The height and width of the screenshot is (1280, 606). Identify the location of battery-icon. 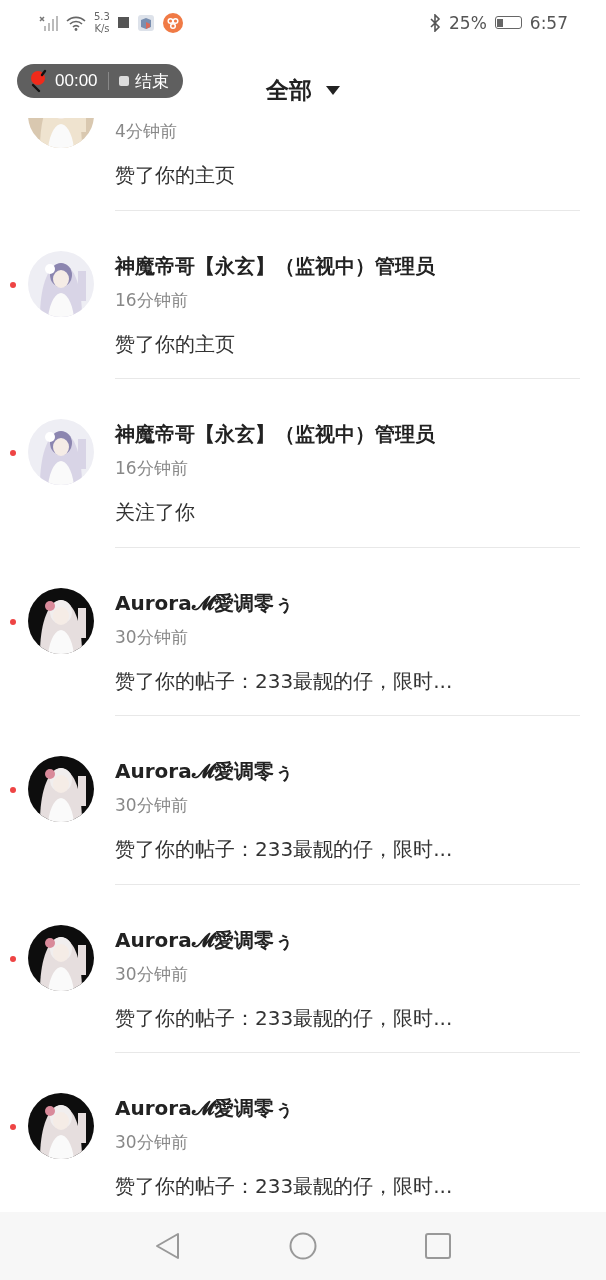
(508, 22).